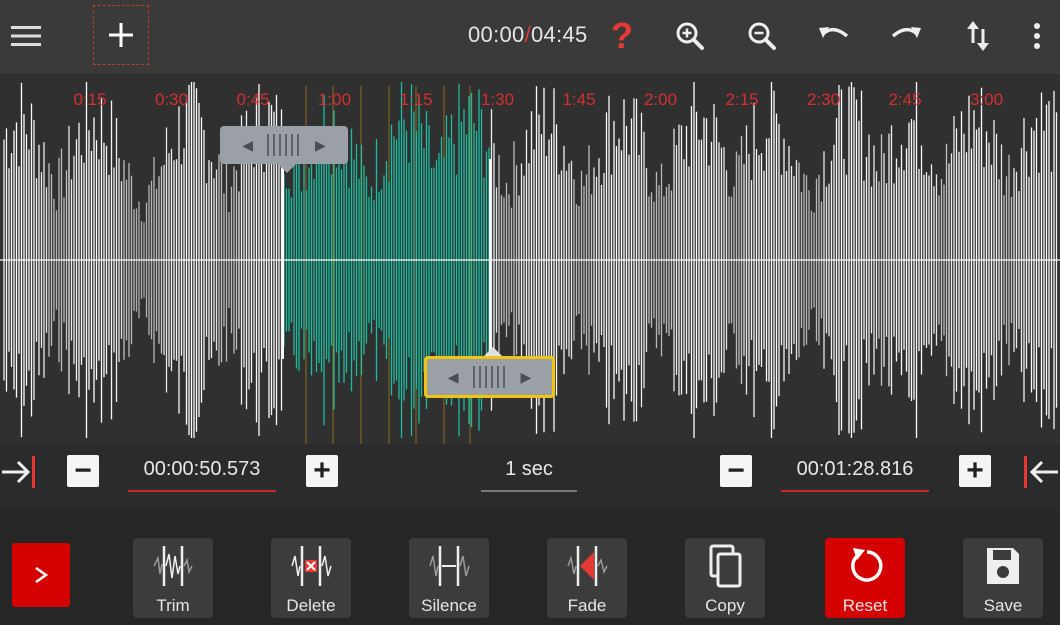 Image resolution: width=1060 pixels, height=625 pixels. Describe the element at coordinates (660, 99) in the screenshot. I see `timeline-tick-label: 2:00` at that location.